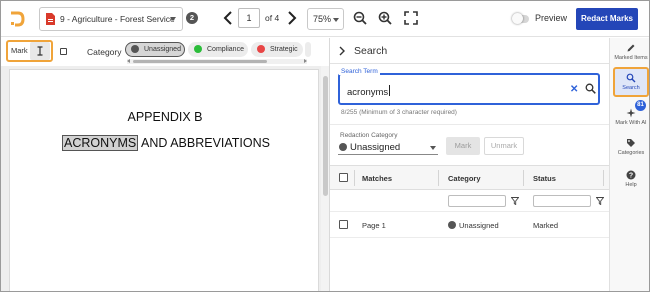 The width and height of the screenshot is (650, 292). I want to click on tags-icon, so click(631, 143).